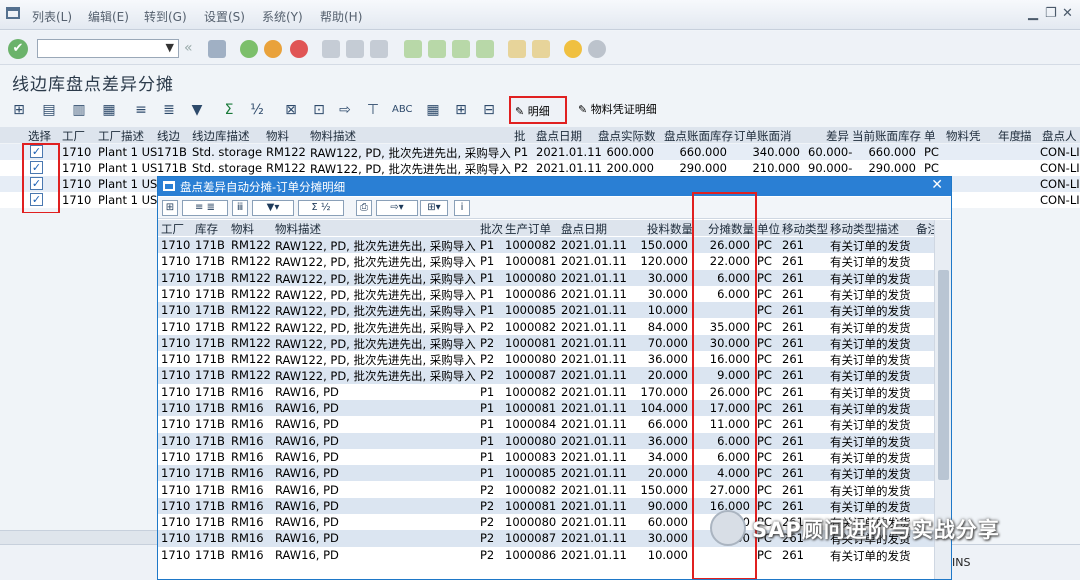 The width and height of the screenshot is (1080, 580). Describe the element at coordinates (963, 136) in the screenshot. I see `col-matdoc: 物料凭` at that location.